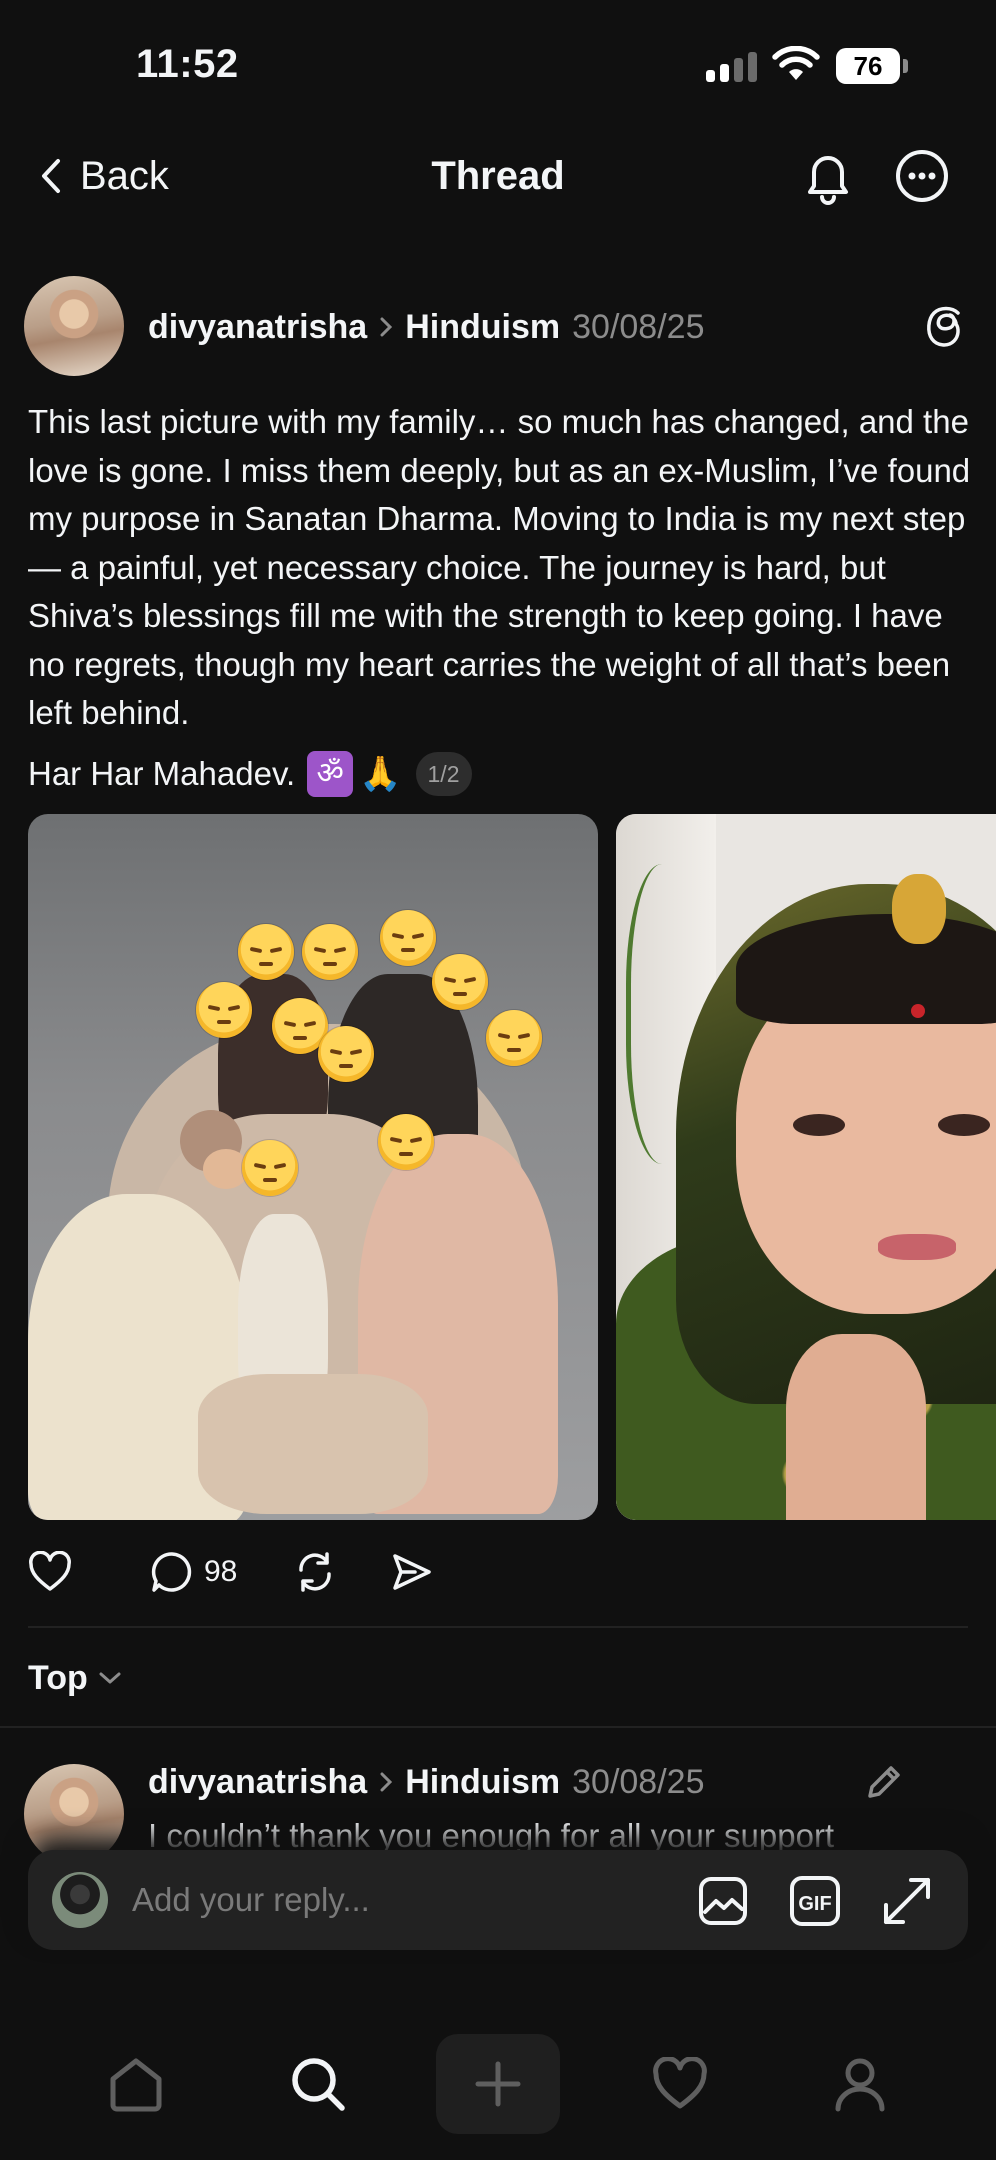 The height and width of the screenshot is (2160, 996). What do you see at coordinates (171, 1572) in the screenshot?
I see `speech-bubble-icon` at bounding box center [171, 1572].